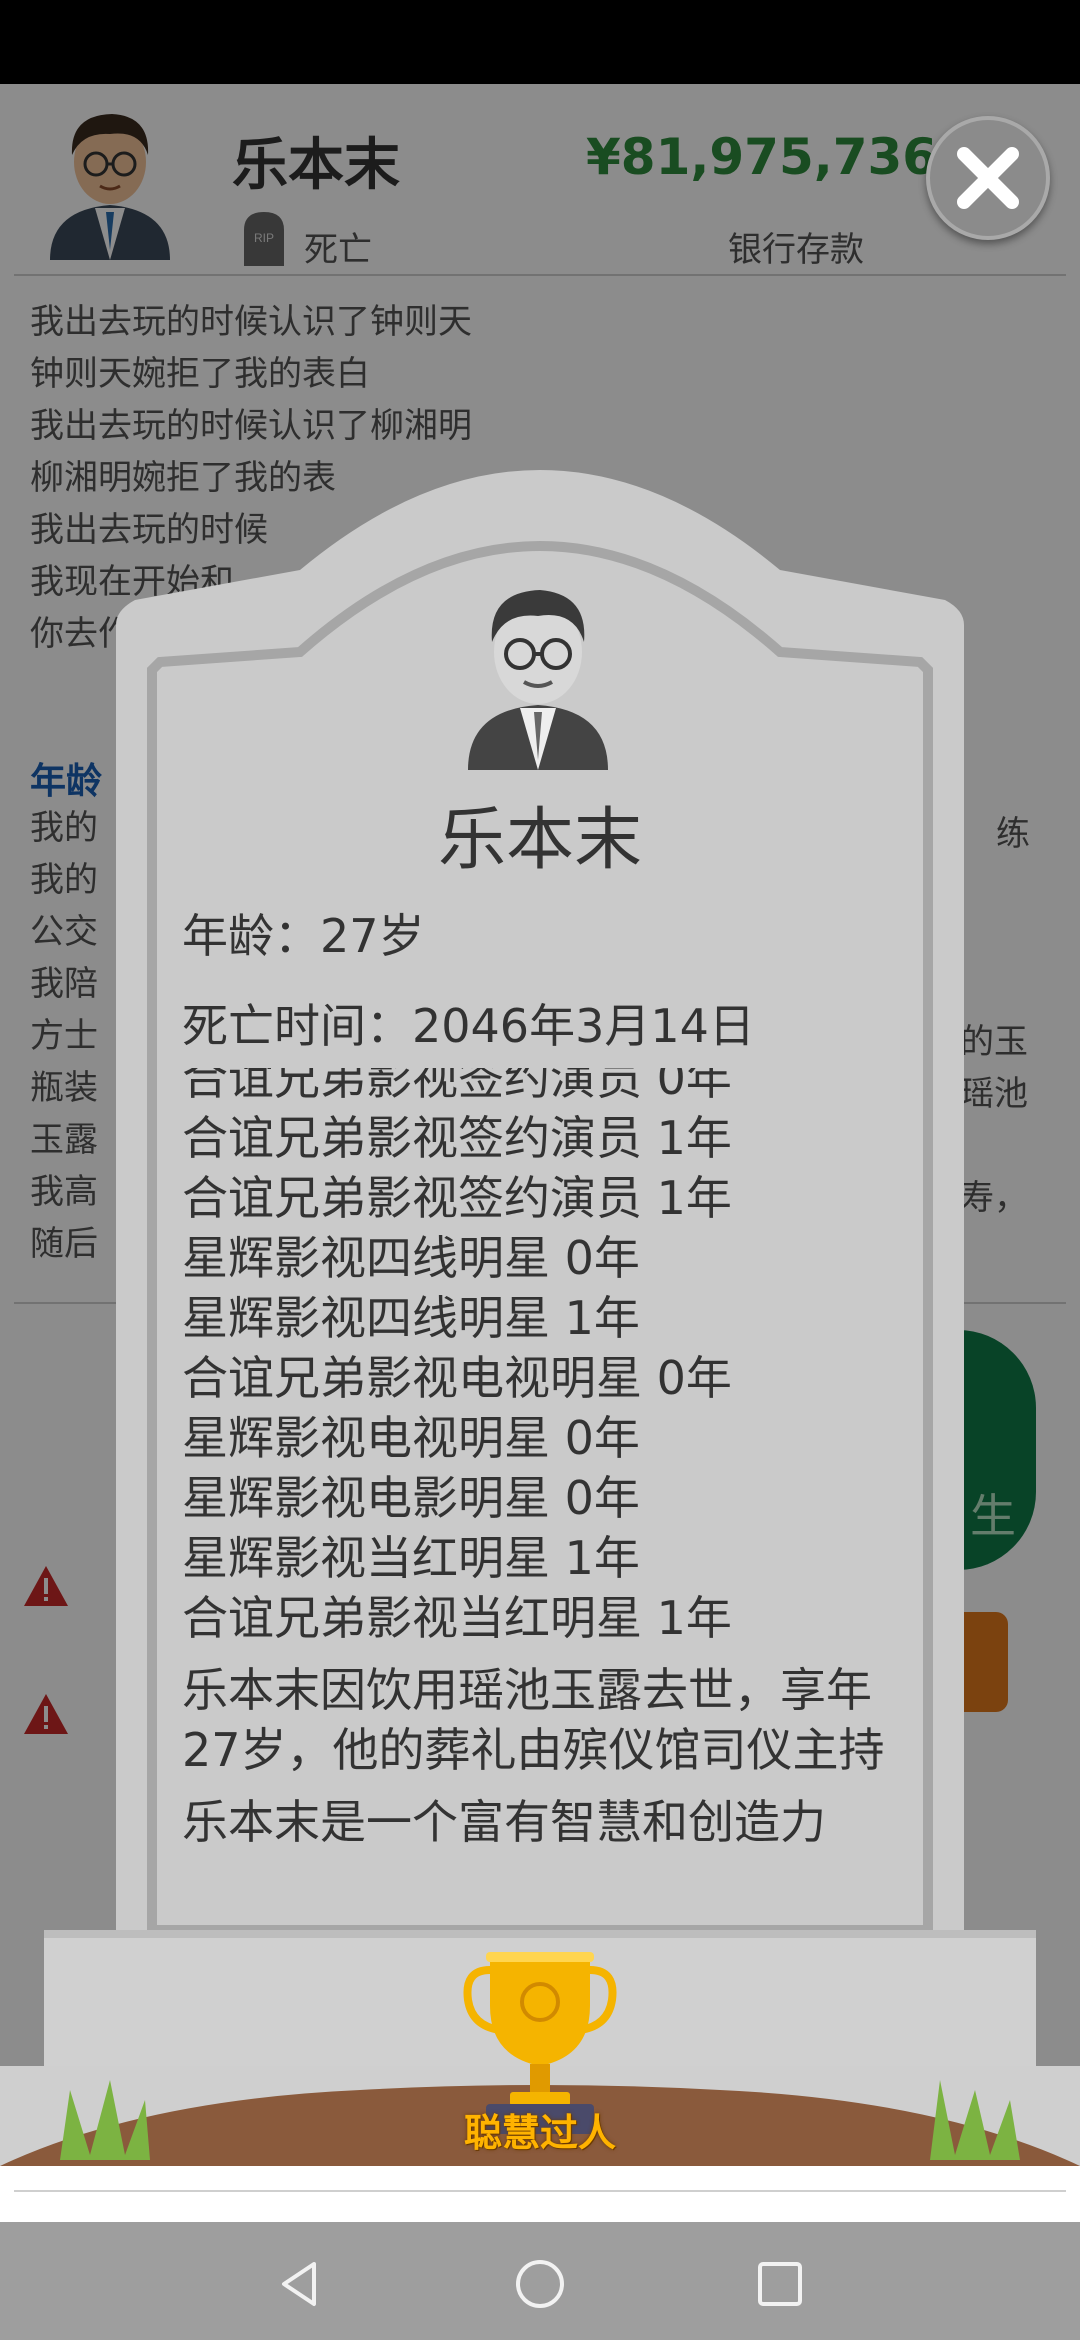  What do you see at coordinates (457, 1378) in the screenshot?
I see `career-entry: 合谊兄弟影视电视明星 0年` at bounding box center [457, 1378].